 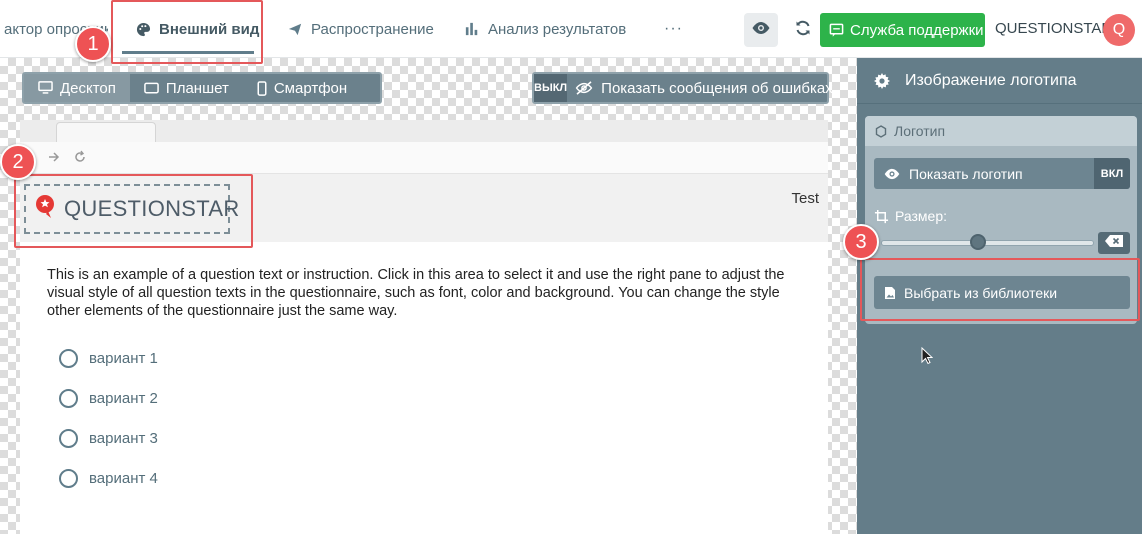 I want to click on survey-header: QUESTIONSTAR Test, so click(x=424, y=208).